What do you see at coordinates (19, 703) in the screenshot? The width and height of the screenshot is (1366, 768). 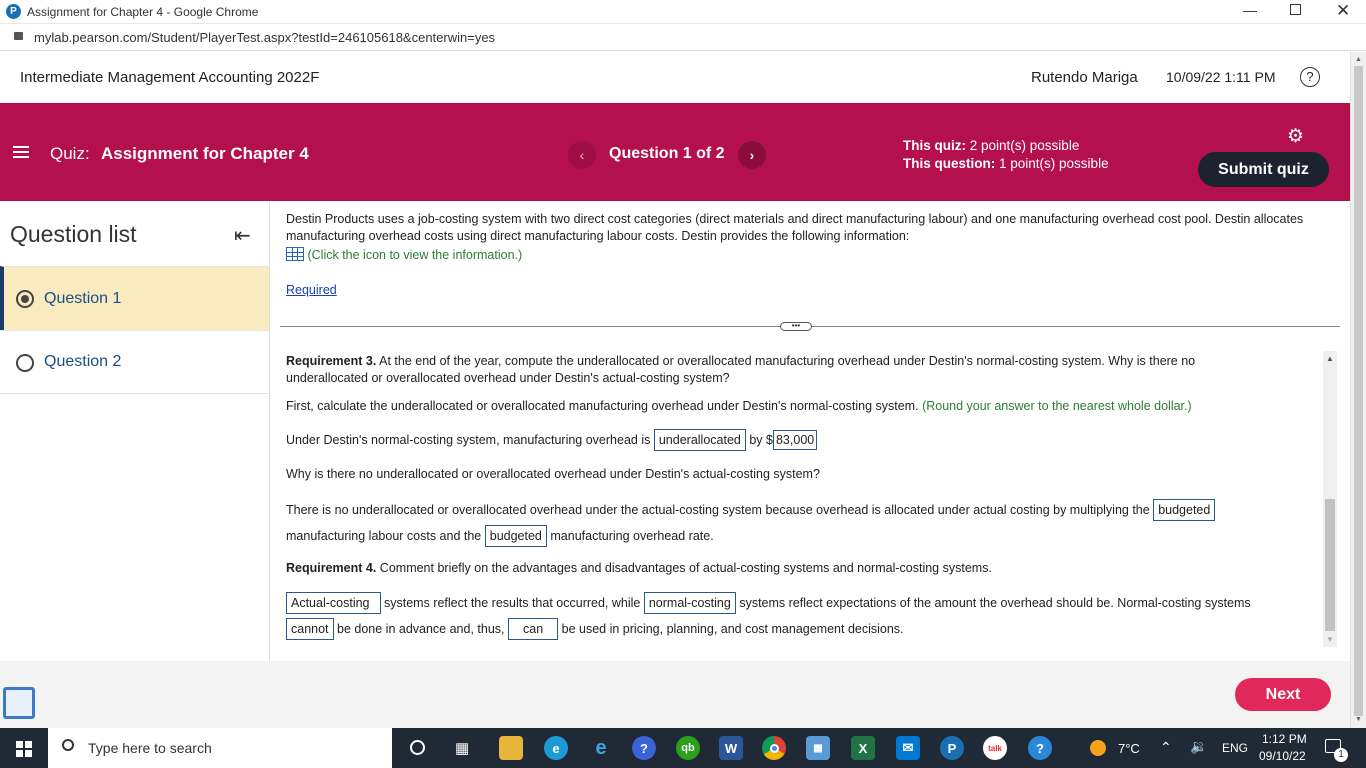 I see `calculator-window-icon` at bounding box center [19, 703].